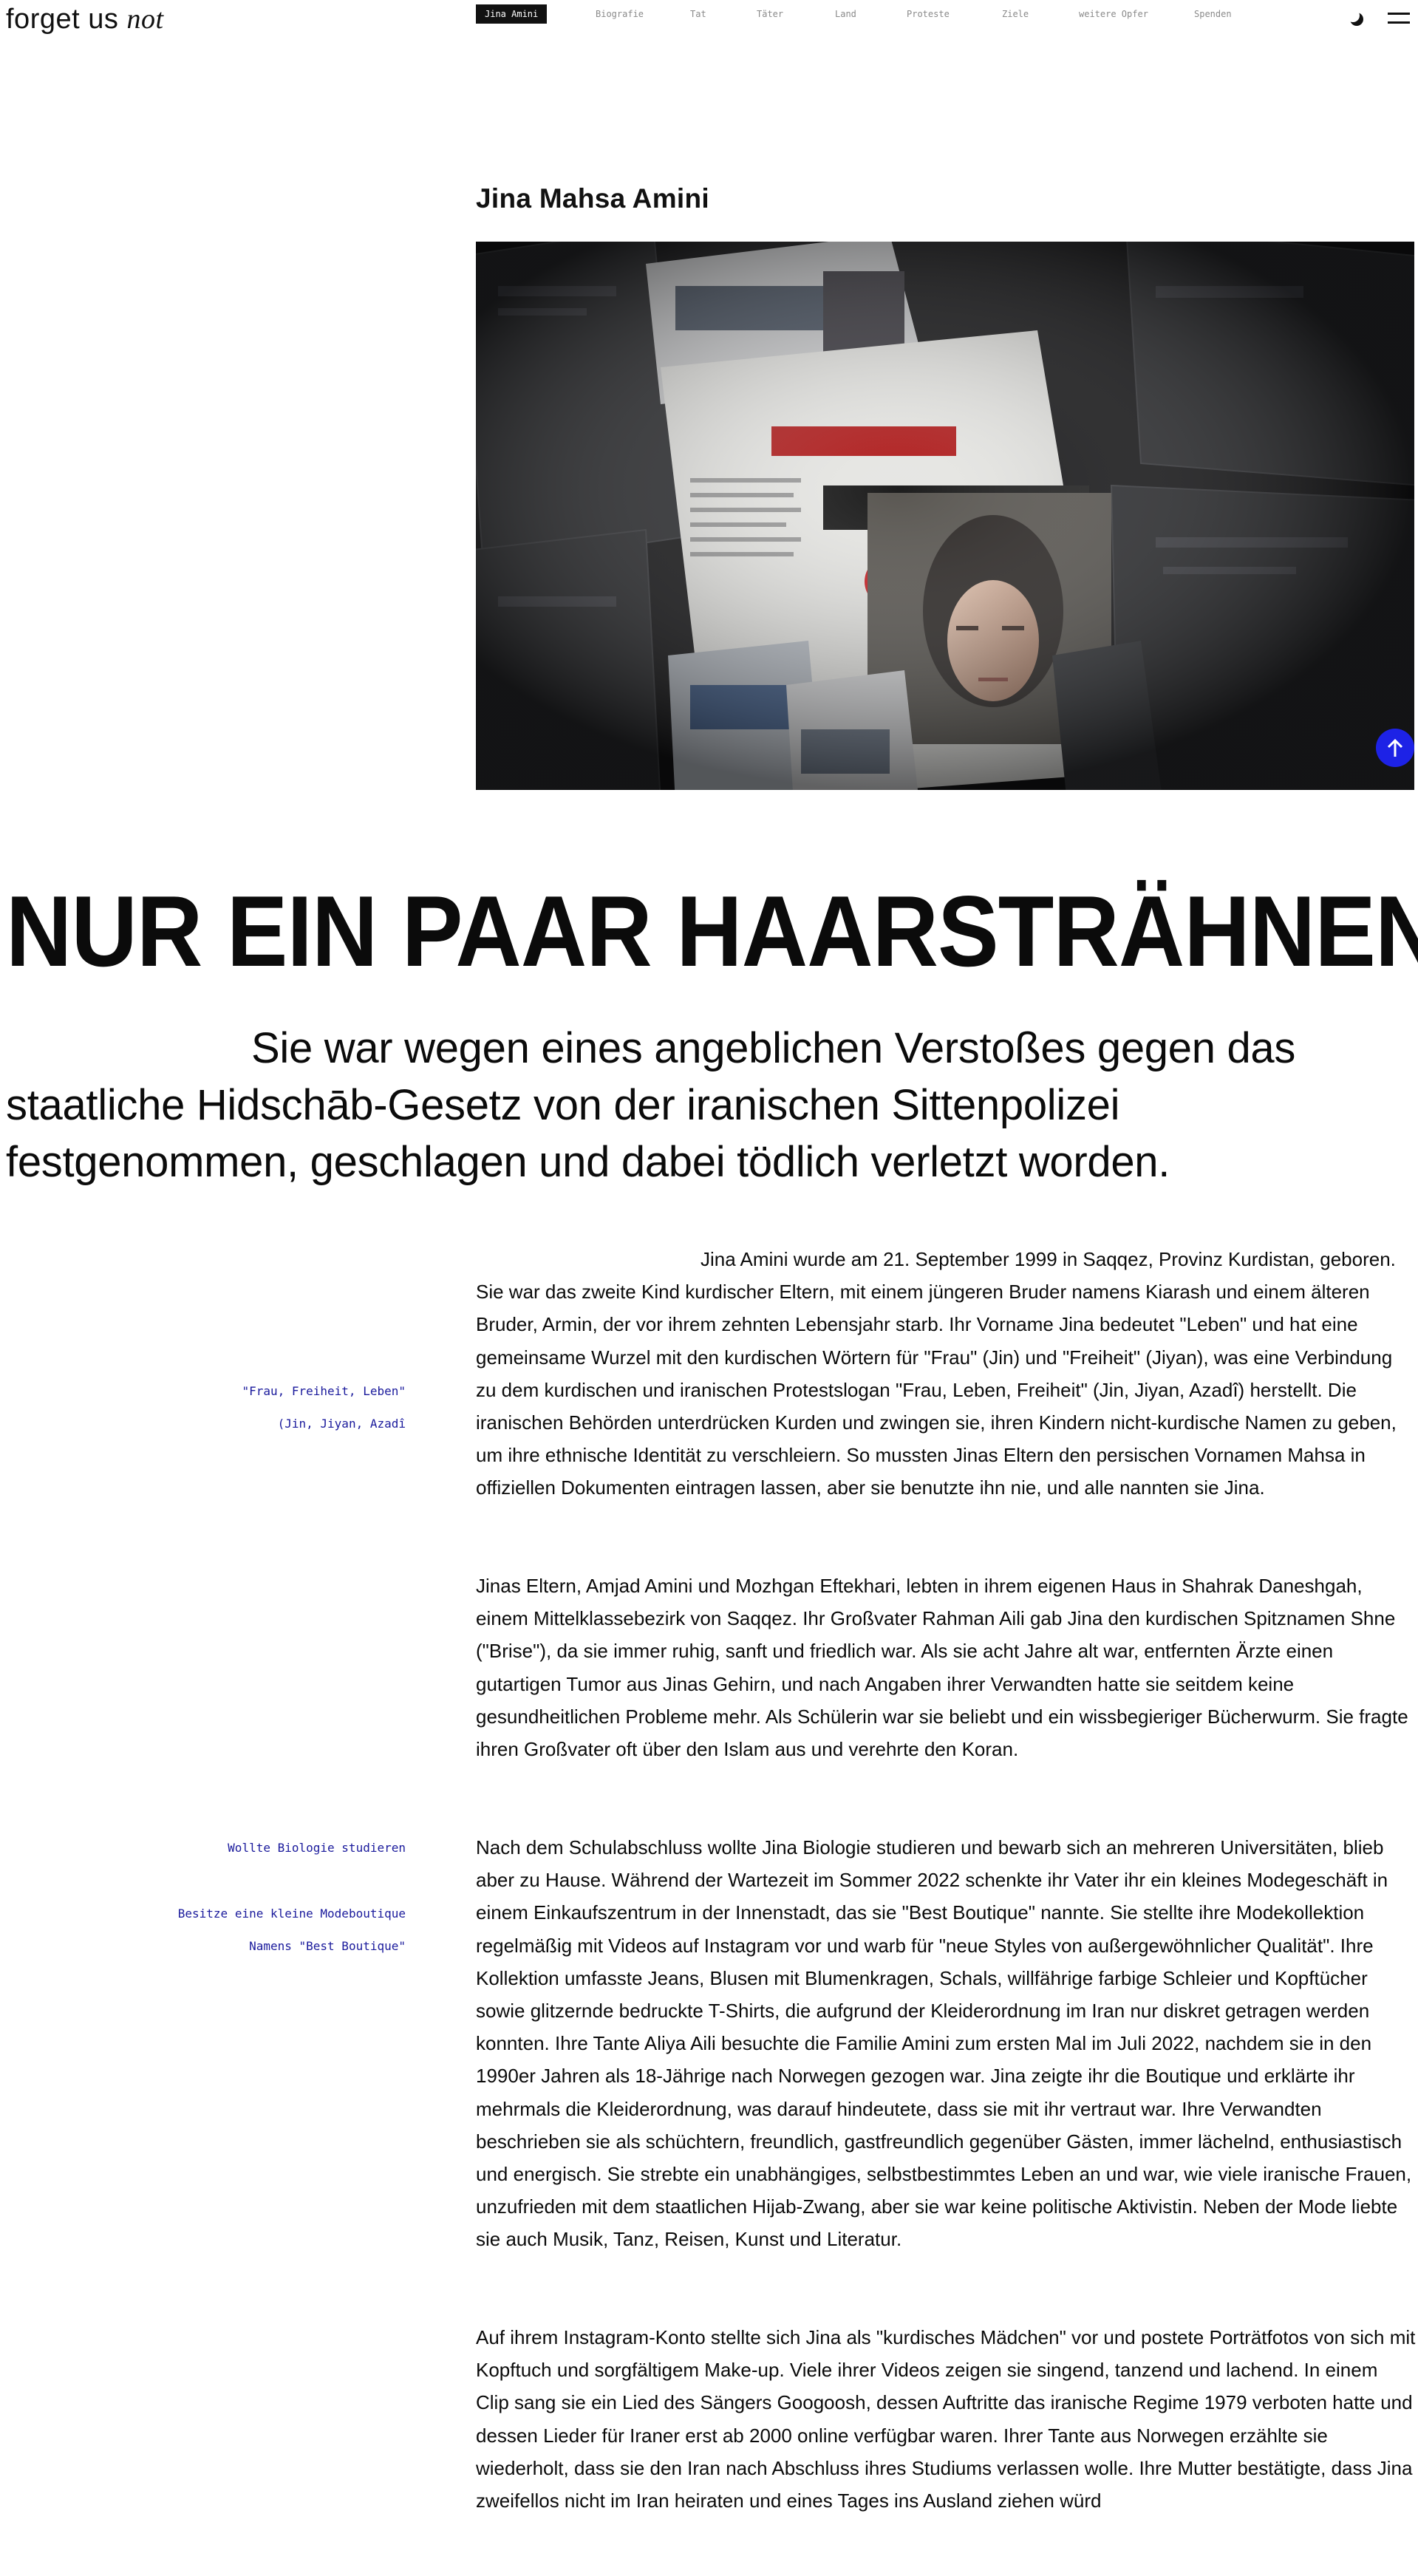  I want to click on newspaper-illustration, so click(945, 516).